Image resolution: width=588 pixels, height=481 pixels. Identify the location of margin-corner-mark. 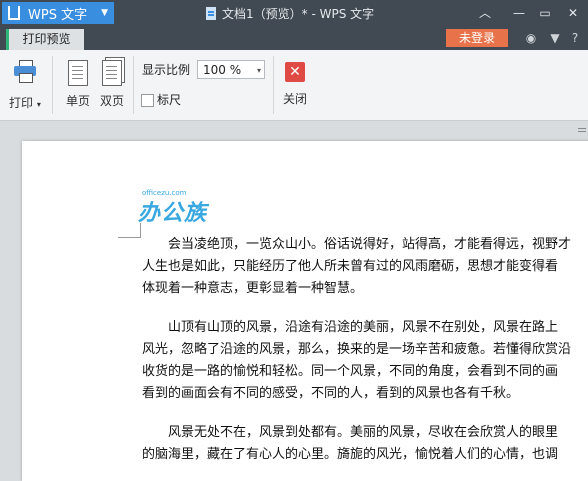
(129, 230).